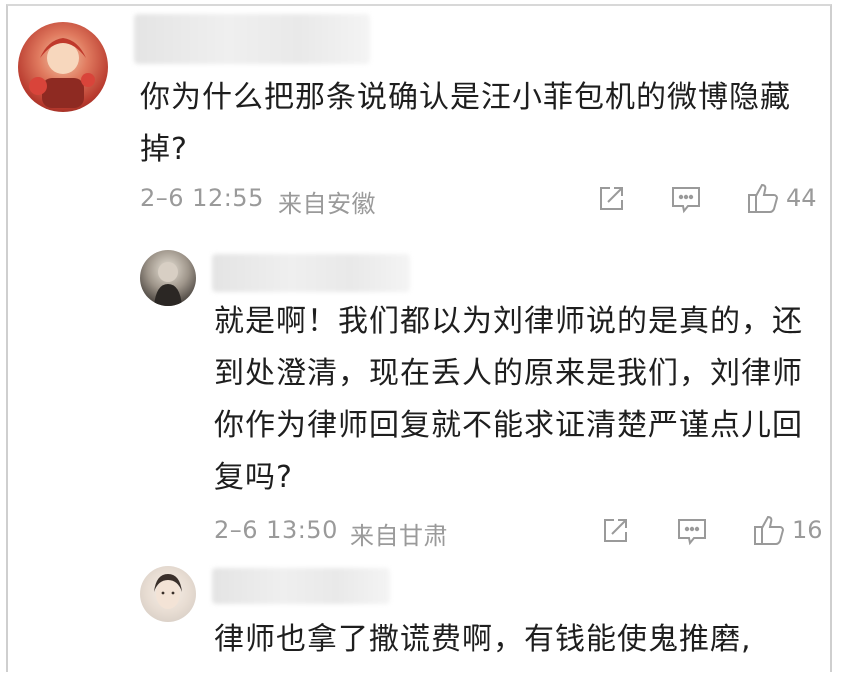  What do you see at coordinates (781, 198) in the screenshot?
I see `like-button: 44` at bounding box center [781, 198].